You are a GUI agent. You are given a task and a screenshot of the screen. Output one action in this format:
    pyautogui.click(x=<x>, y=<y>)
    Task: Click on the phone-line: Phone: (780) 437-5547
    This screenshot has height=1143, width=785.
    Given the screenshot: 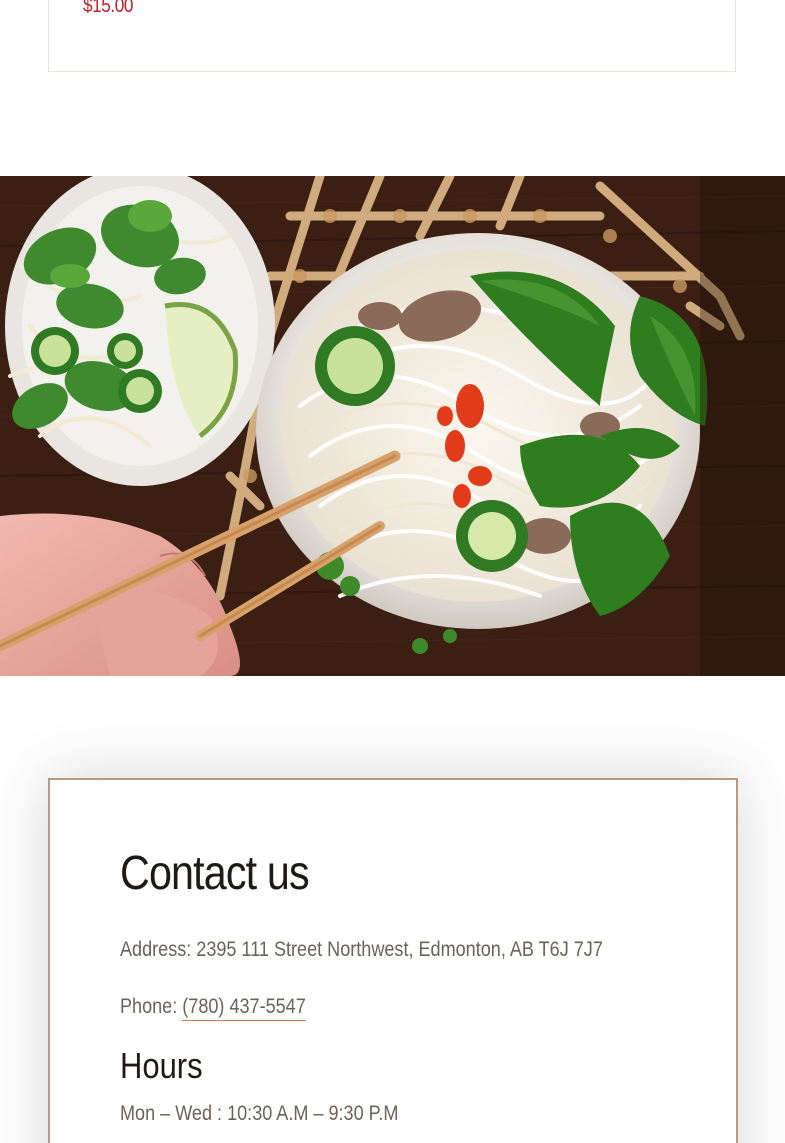 What is the action you would take?
    pyautogui.click(x=213, y=1008)
    